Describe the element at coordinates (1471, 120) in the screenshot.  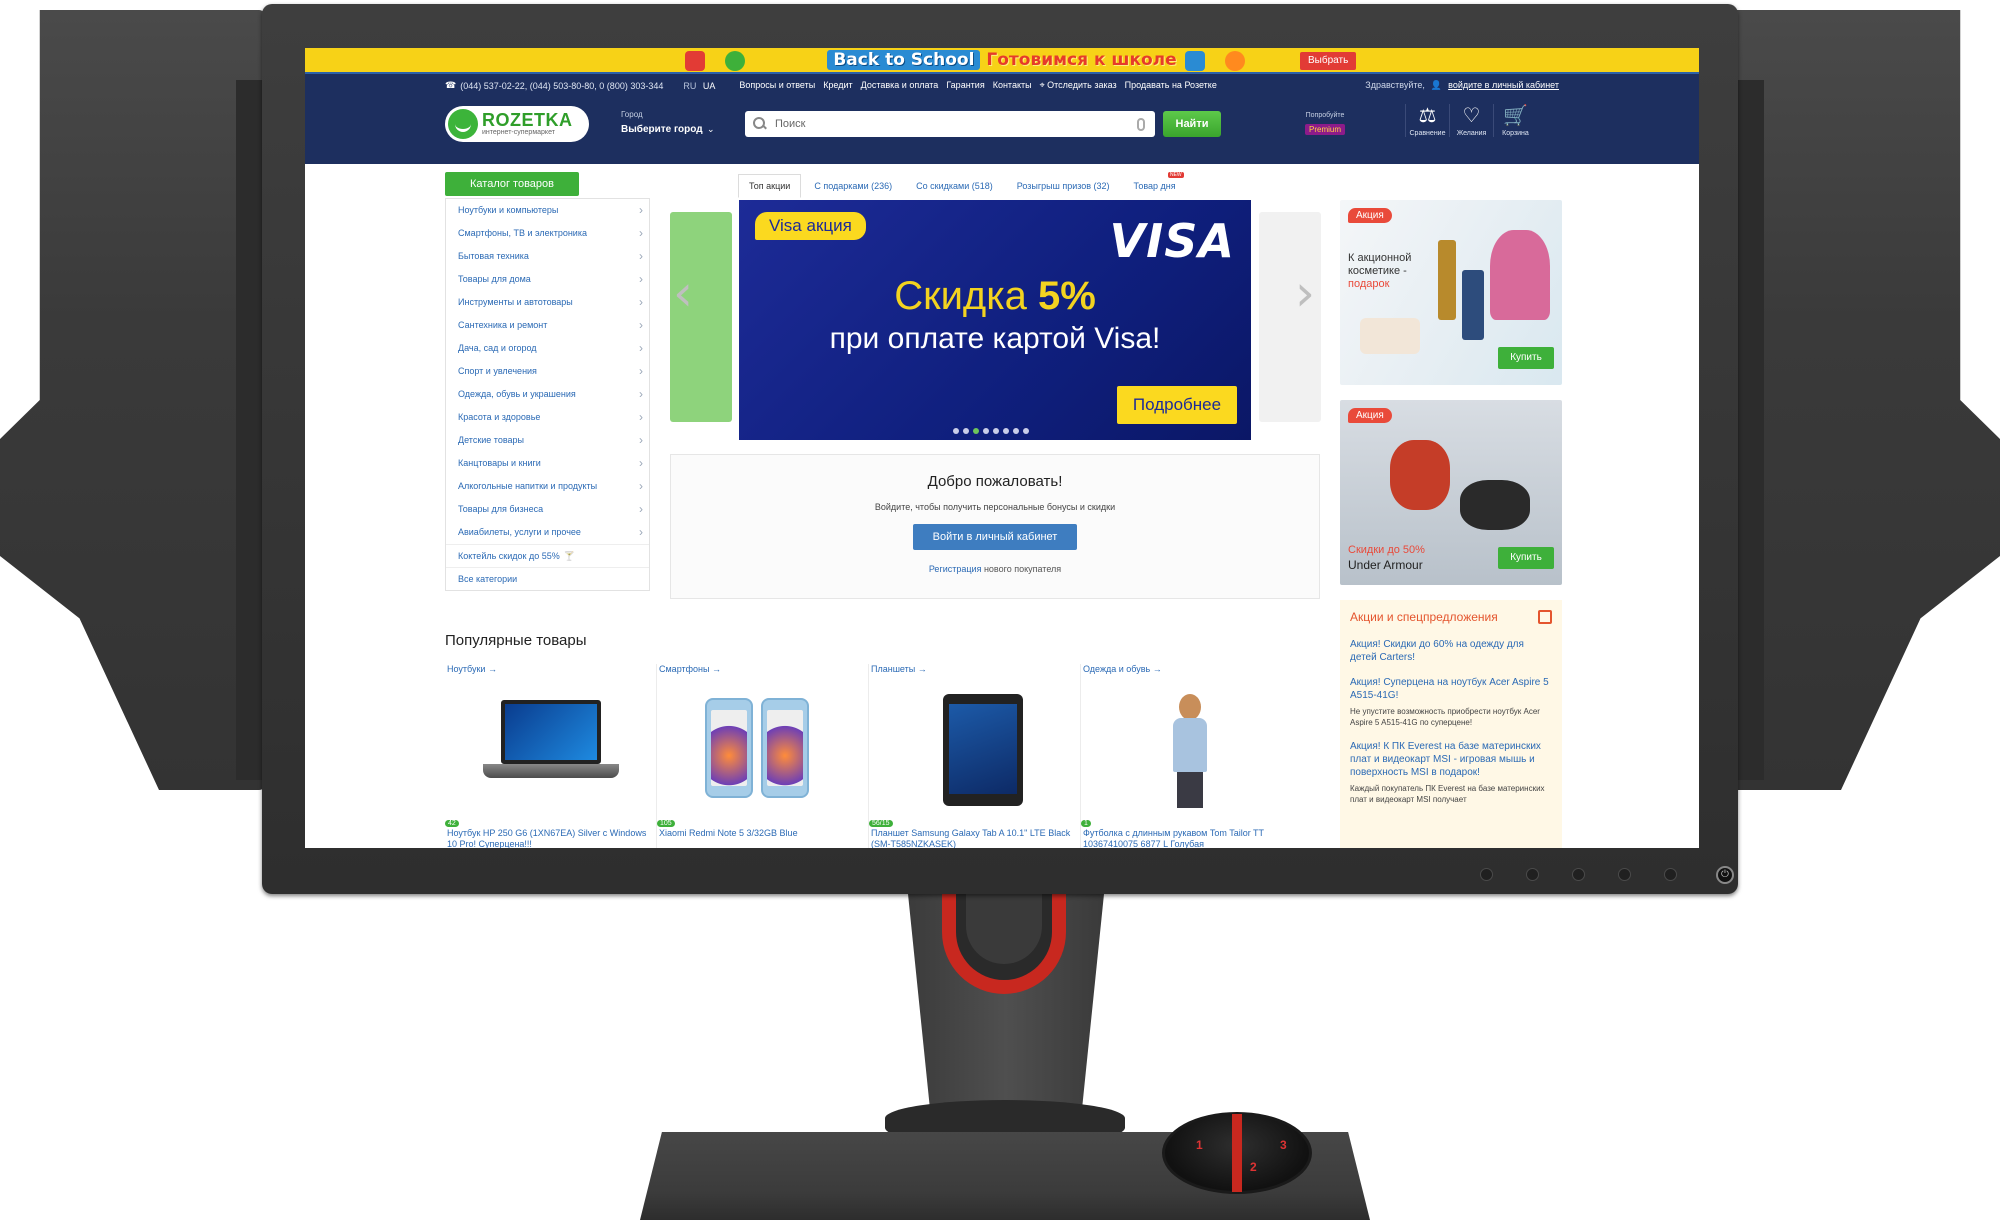
I see `wishlist-button: ♡ Желания` at that location.